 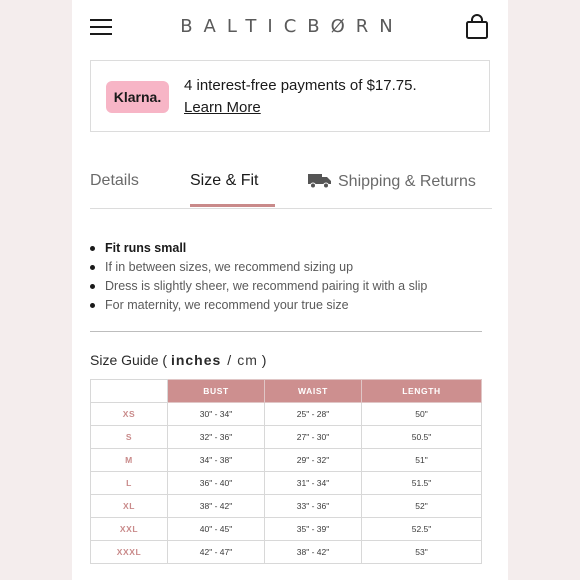 What do you see at coordinates (216, 414) in the screenshot?
I see `bust-cell: 30" - 34"` at bounding box center [216, 414].